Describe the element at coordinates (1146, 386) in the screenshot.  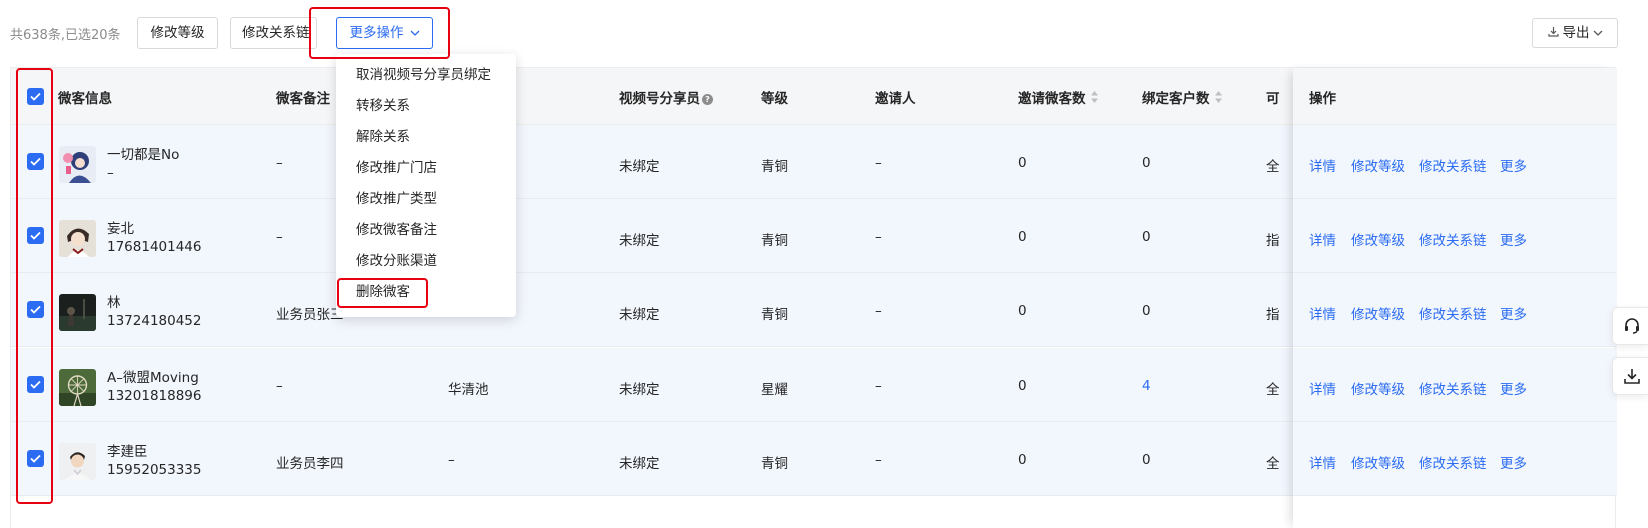
I see `bound-count-cell: 4` at that location.